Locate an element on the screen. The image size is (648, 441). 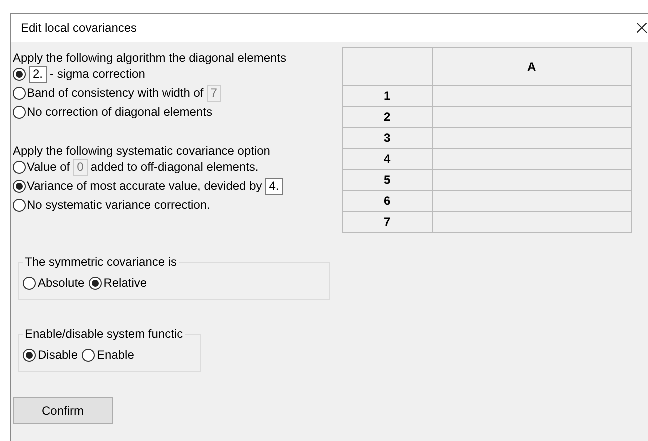
confirm-button: Confirm is located at coordinates (63, 410).